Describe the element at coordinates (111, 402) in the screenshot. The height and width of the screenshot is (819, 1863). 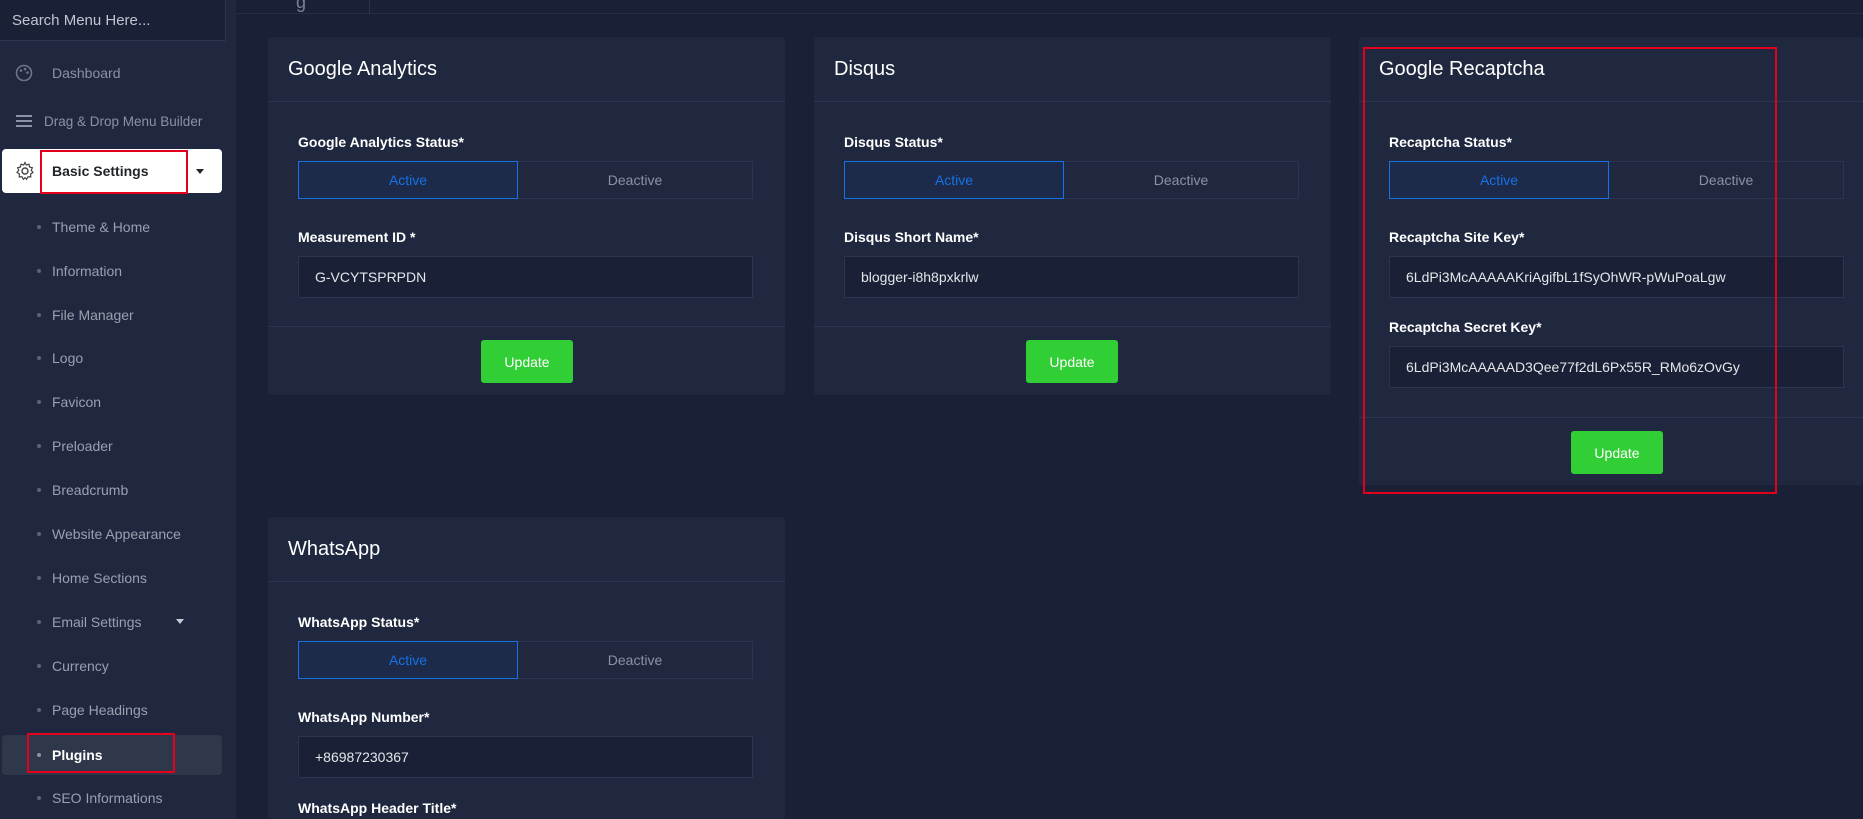
I see `sidebar-subitem-favicon: Favicon` at that location.